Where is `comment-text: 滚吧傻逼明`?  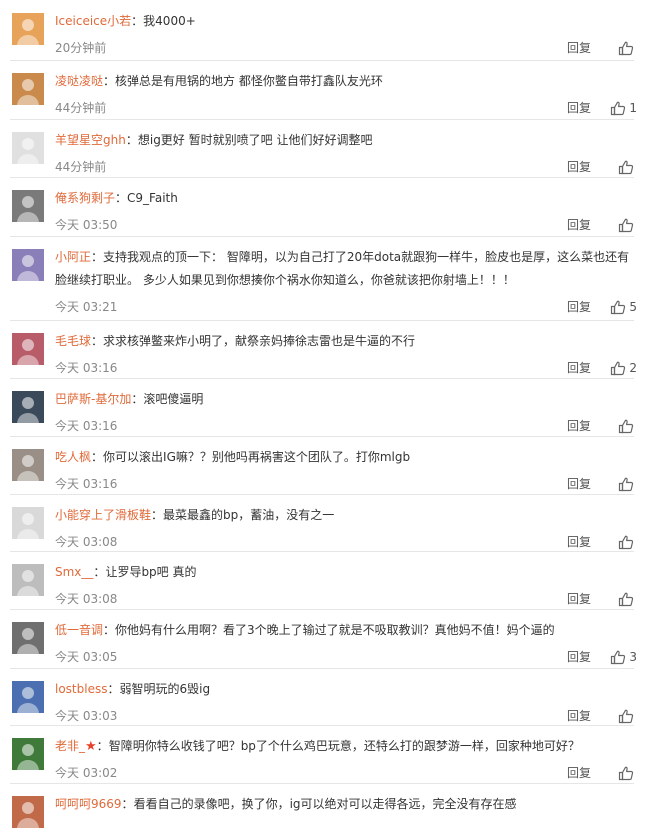 comment-text: 滚吧傻逼明 is located at coordinates (173, 399).